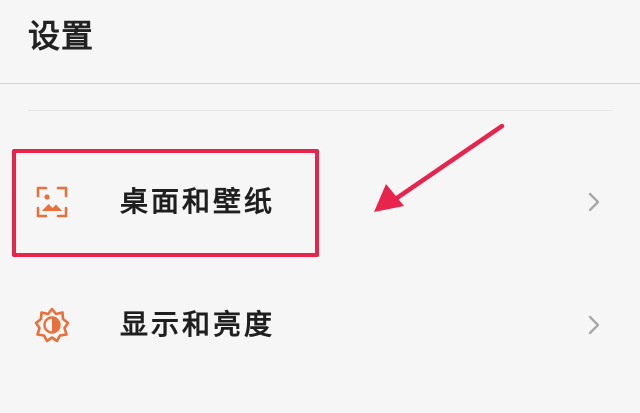 This screenshot has height=413, width=640. I want to click on brightness-icon, so click(52, 325).